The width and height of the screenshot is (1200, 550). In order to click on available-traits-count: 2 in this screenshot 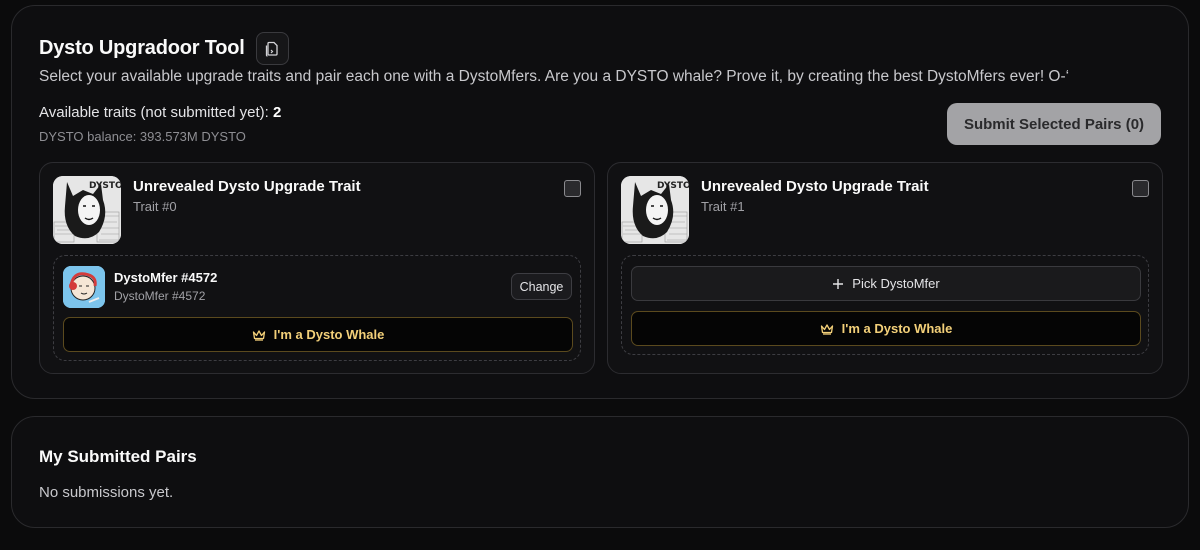, I will do `click(277, 112)`.